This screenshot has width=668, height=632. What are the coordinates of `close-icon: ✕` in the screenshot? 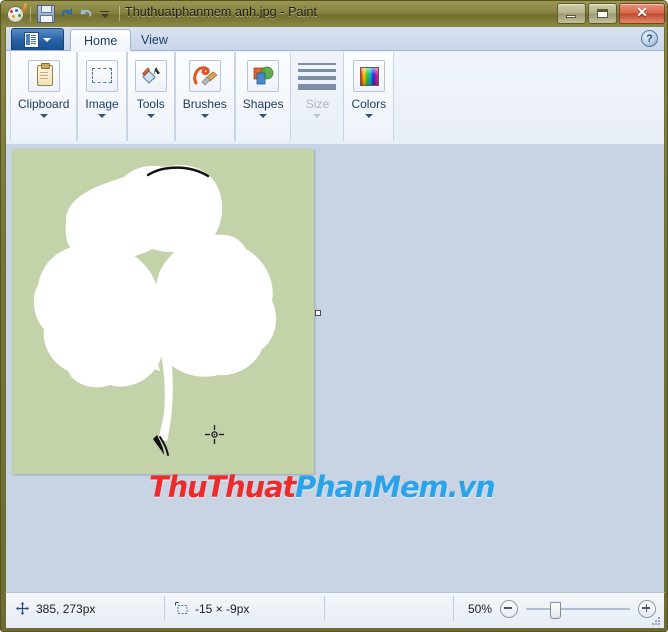 It's located at (642, 12).